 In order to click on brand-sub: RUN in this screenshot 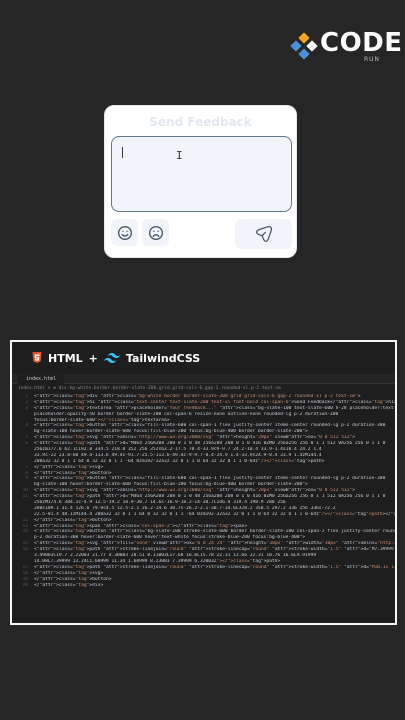, I will do `click(372, 59)`.